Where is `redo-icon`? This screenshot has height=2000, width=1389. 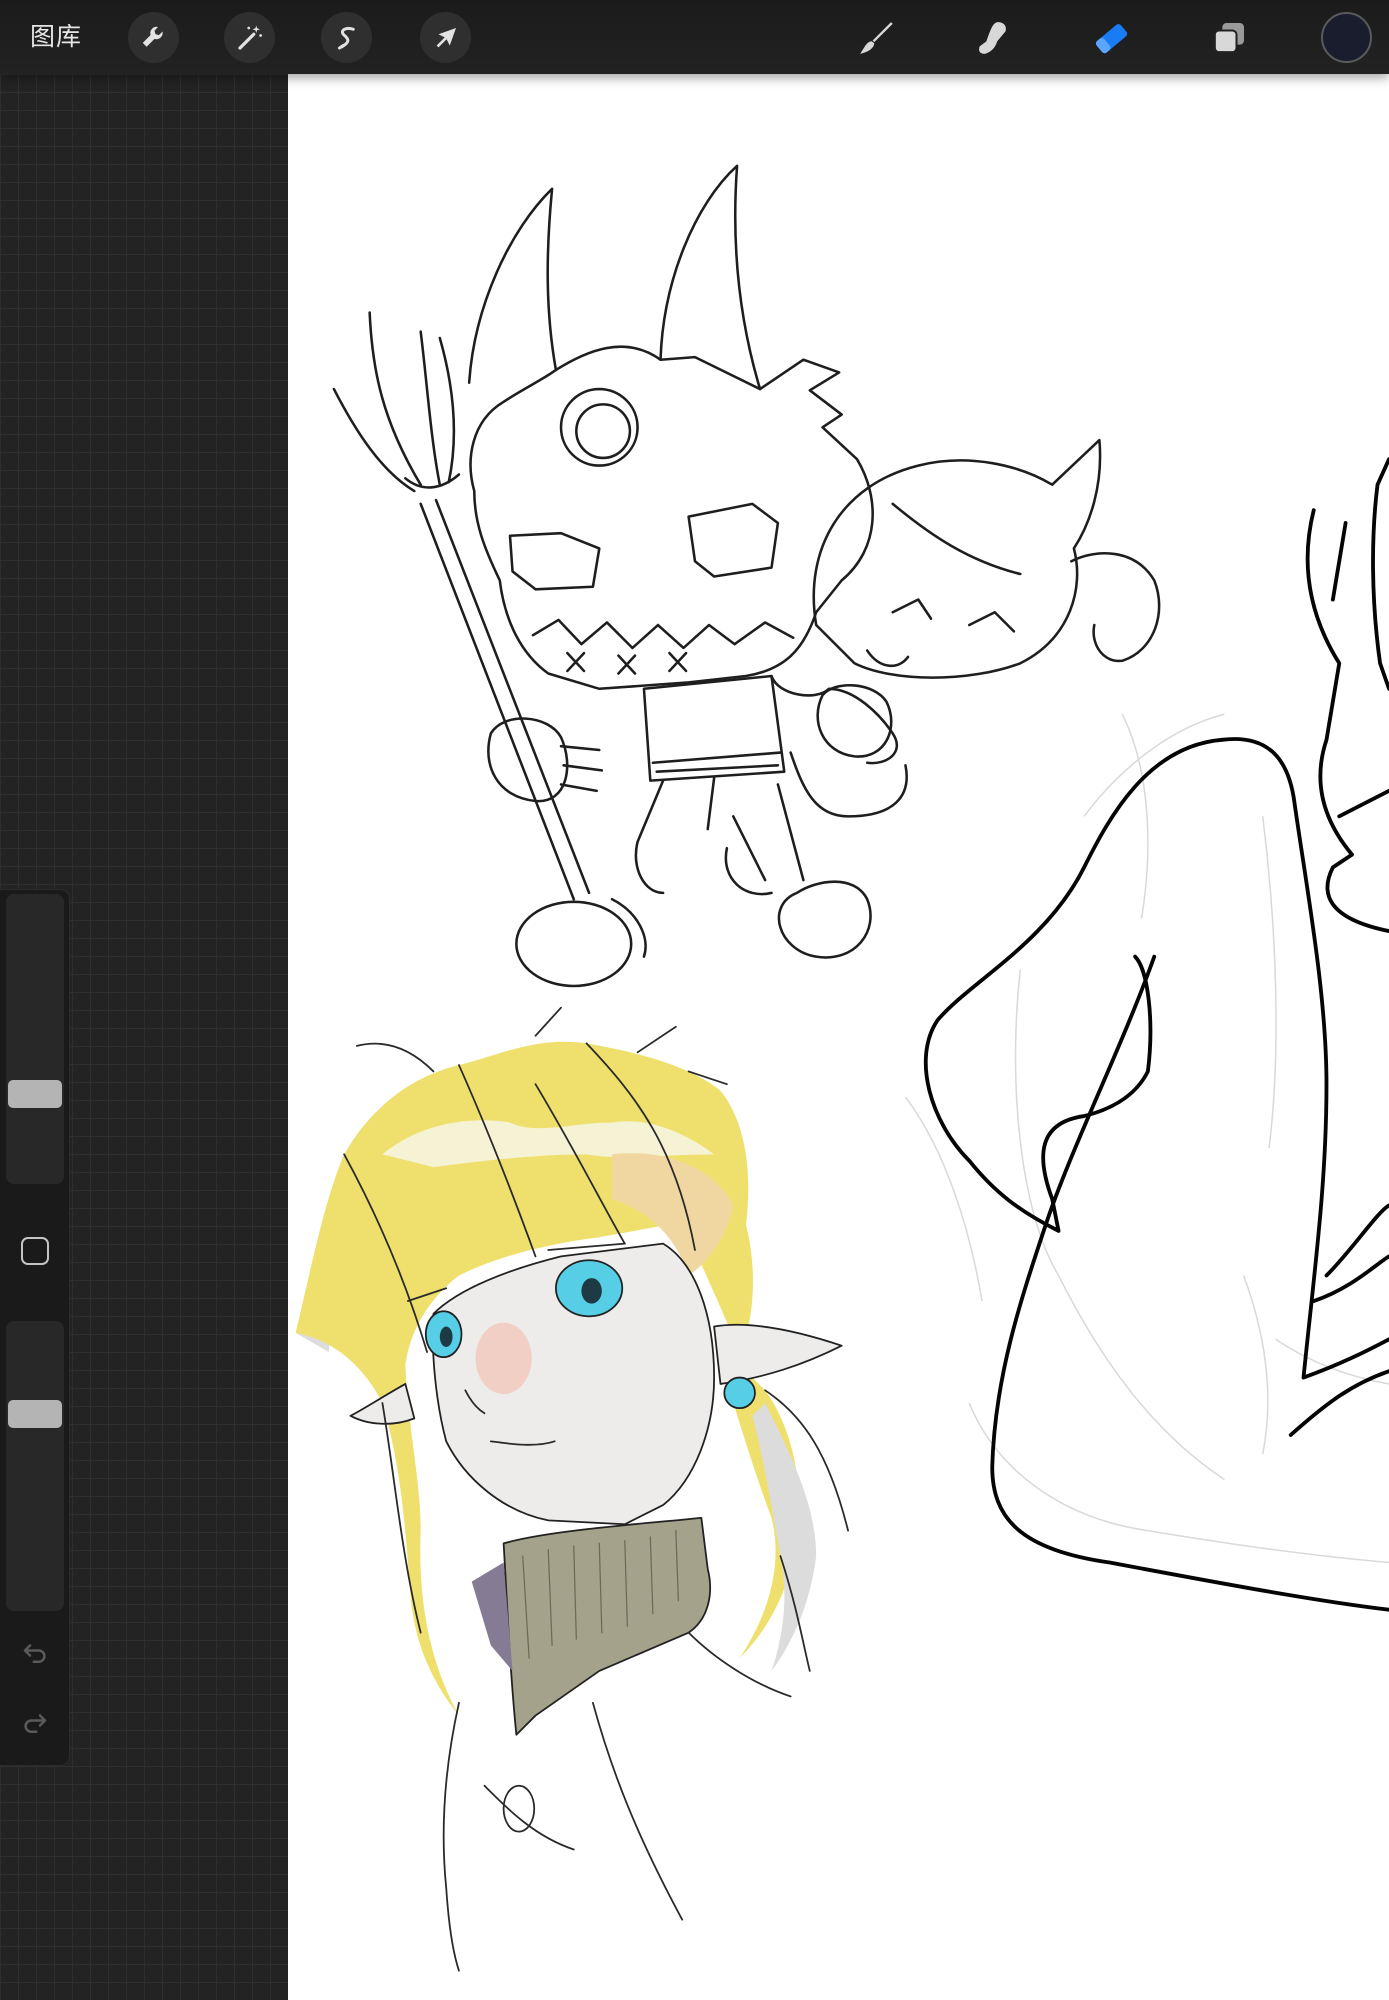 redo-icon is located at coordinates (35, 1723).